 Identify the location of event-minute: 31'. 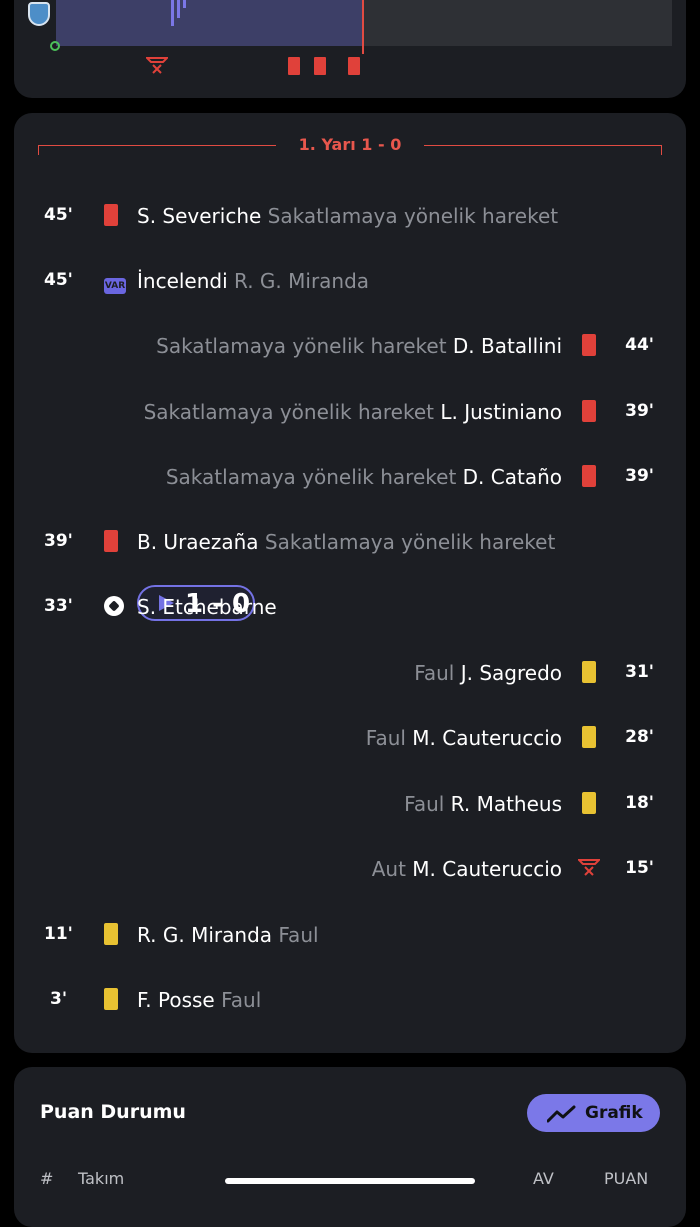
(639, 672).